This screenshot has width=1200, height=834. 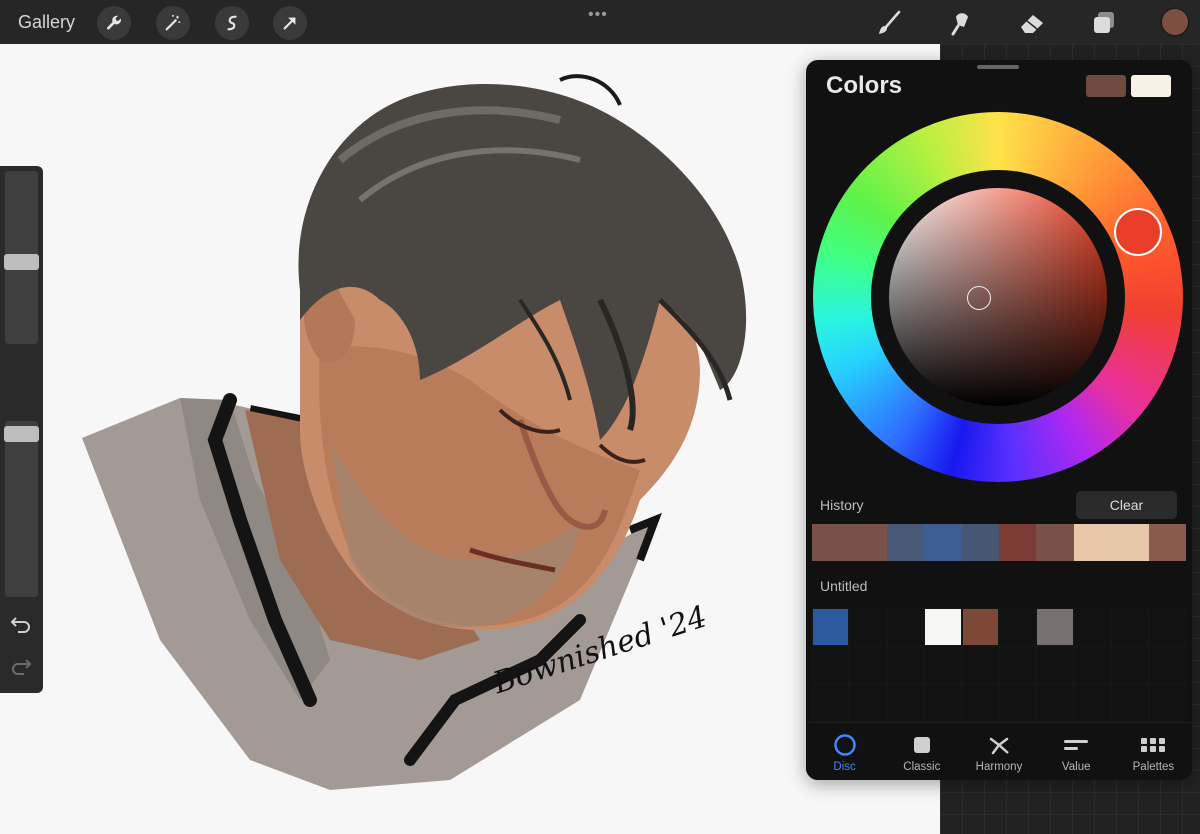 I want to click on secondary-color-swatch, so click(x=1151, y=86).